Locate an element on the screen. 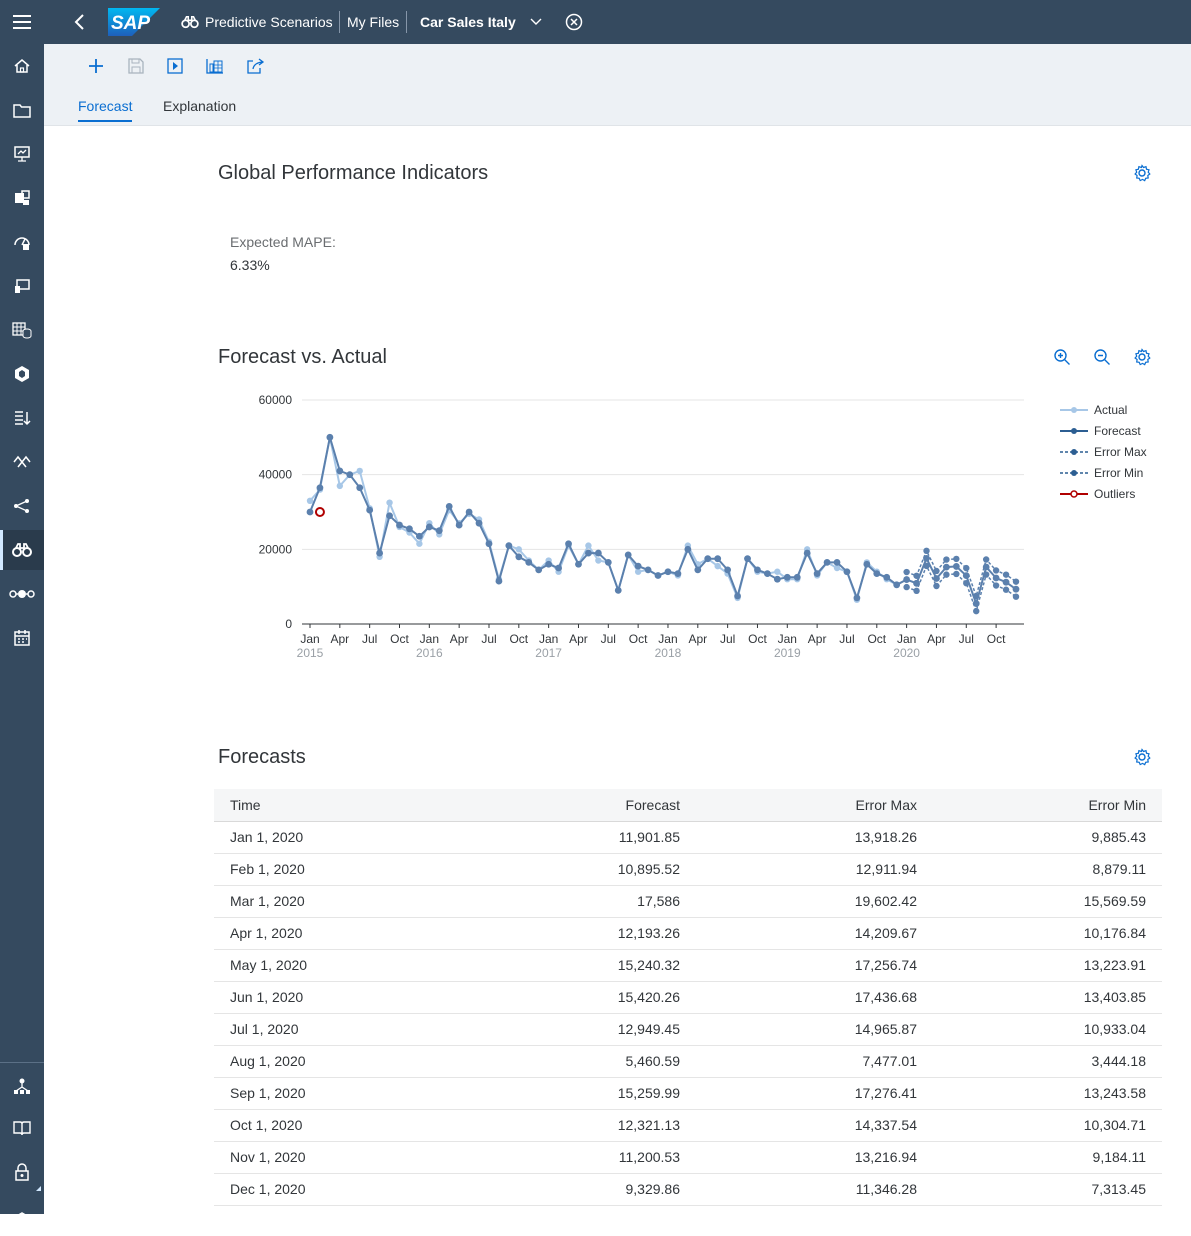  legend-error-max: Error Max is located at coordinates (1103, 452).